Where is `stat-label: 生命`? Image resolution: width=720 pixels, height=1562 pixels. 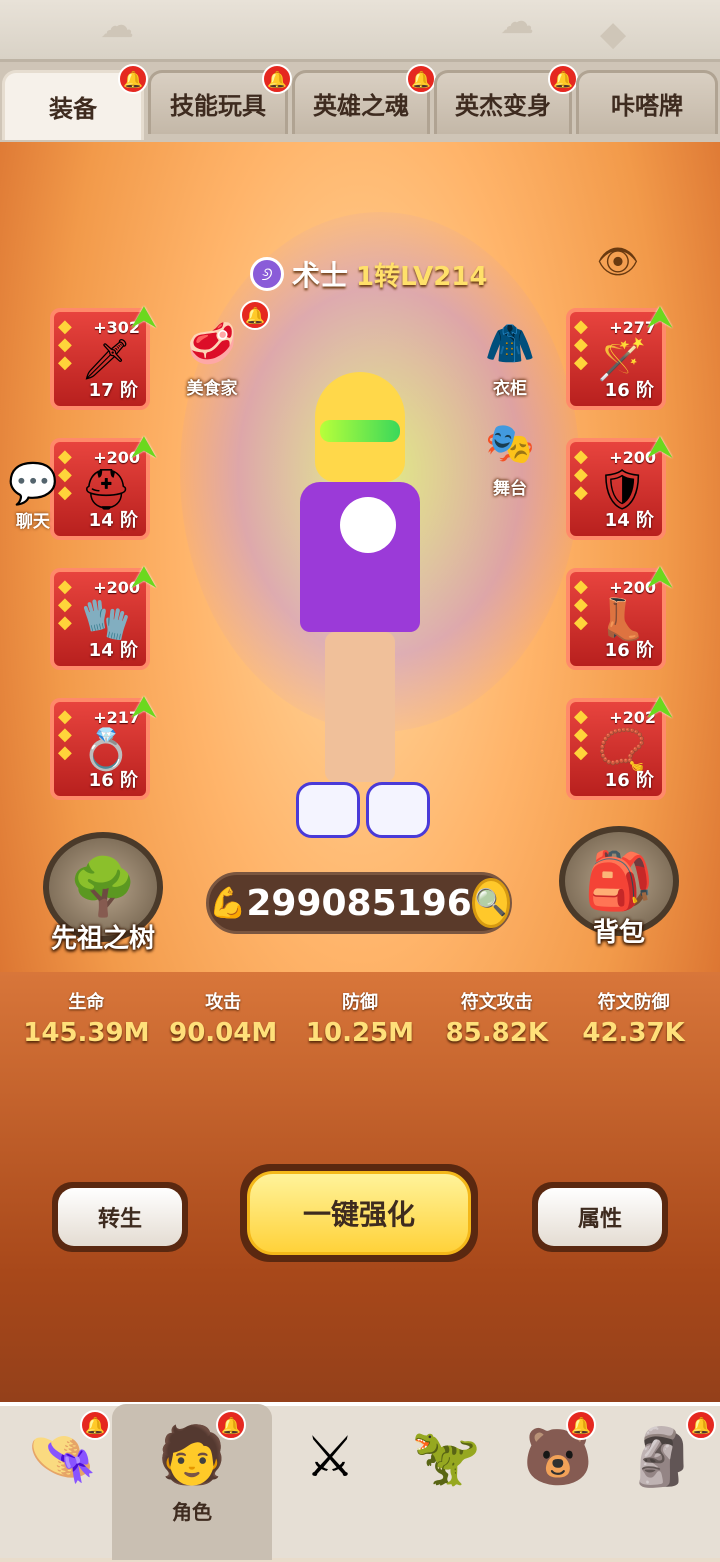 stat-label: 生命 is located at coordinates (86, 1002).